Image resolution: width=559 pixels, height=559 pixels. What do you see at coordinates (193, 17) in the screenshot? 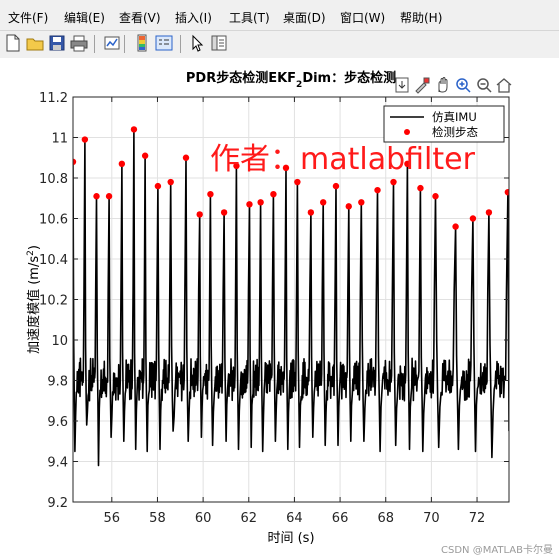
I see `menu-insert: 插入(I)` at bounding box center [193, 17].